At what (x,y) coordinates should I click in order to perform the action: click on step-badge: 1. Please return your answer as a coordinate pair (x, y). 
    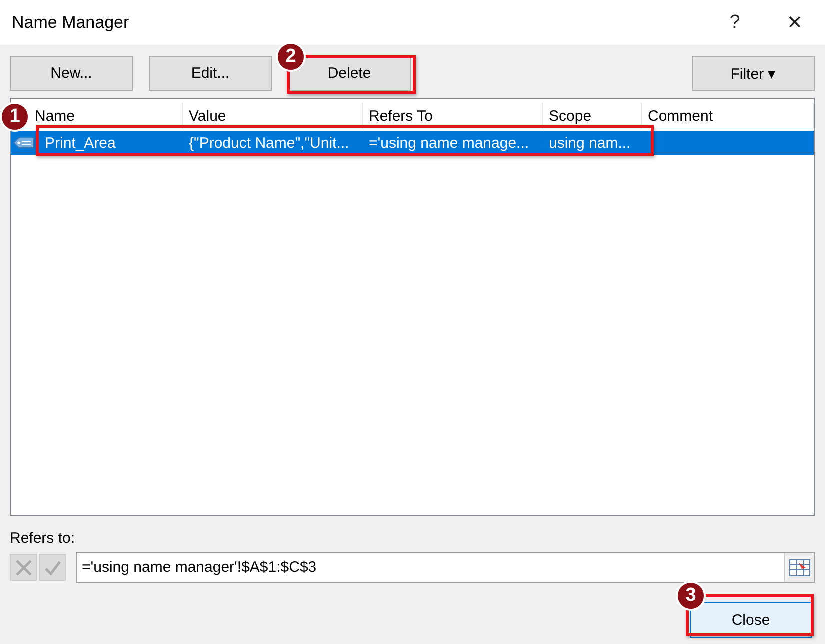
    Looking at the image, I should click on (15, 117).